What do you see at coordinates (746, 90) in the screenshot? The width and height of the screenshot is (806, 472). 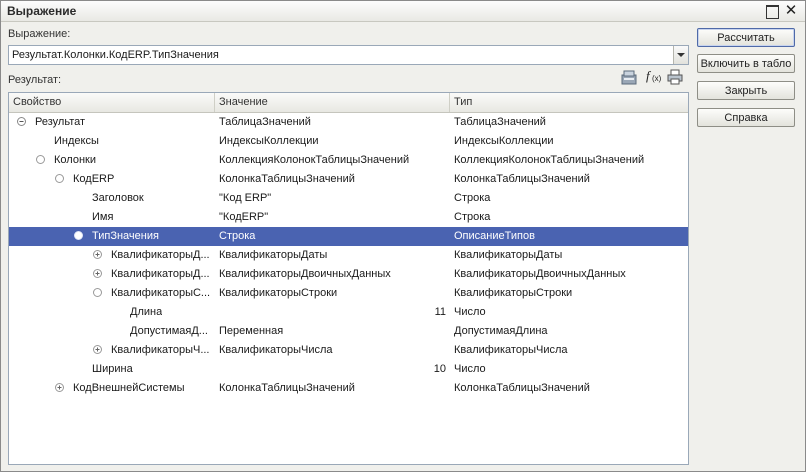 I see `close-button: Закрыть` at bounding box center [746, 90].